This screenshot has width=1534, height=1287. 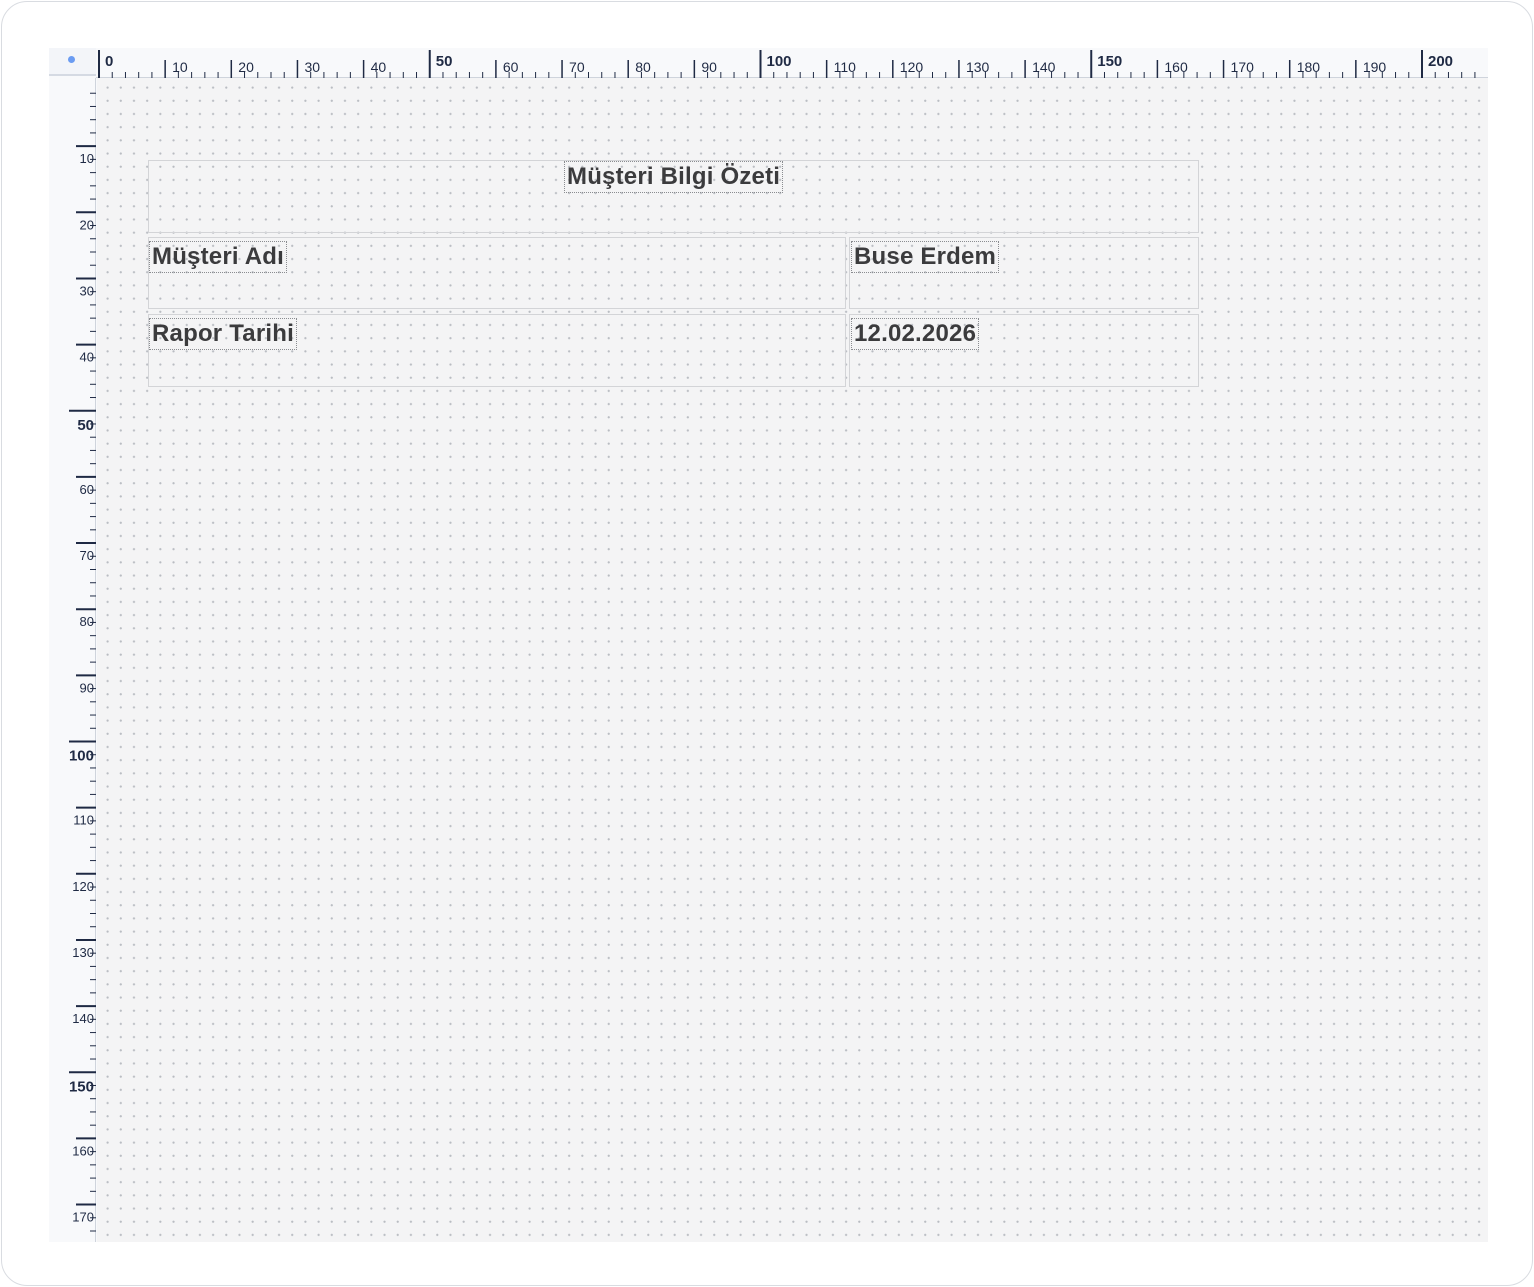 I want to click on ruler-label: 0, so click(x=109, y=61).